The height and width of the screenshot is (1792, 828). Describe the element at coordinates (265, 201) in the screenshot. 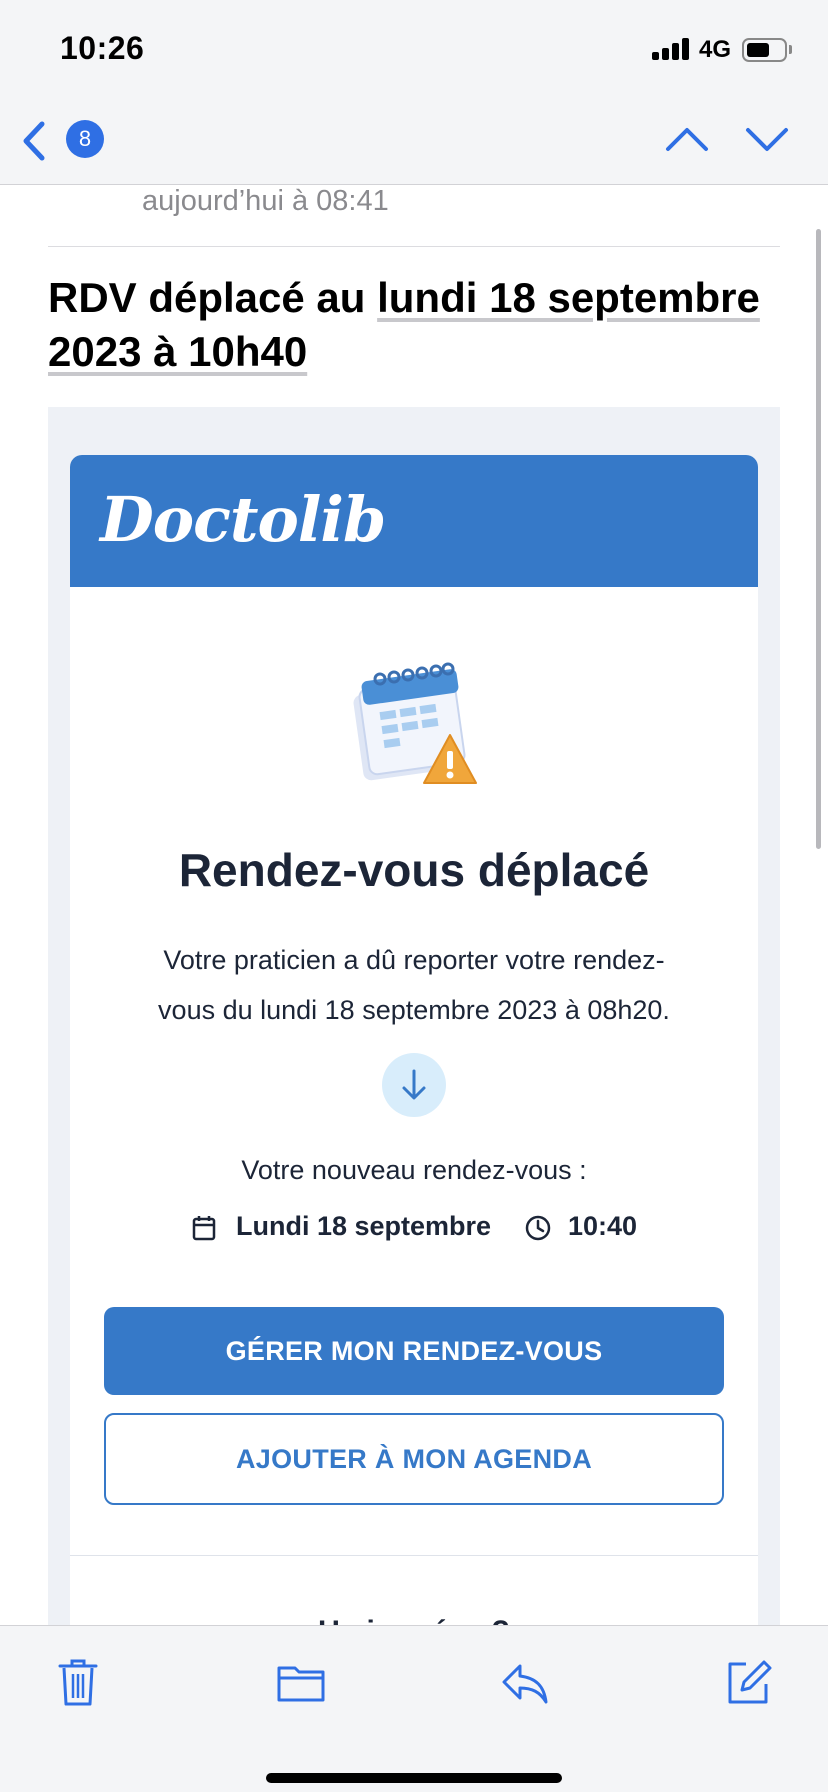

I see `email-date: aujourd’hui à 08:41` at that location.